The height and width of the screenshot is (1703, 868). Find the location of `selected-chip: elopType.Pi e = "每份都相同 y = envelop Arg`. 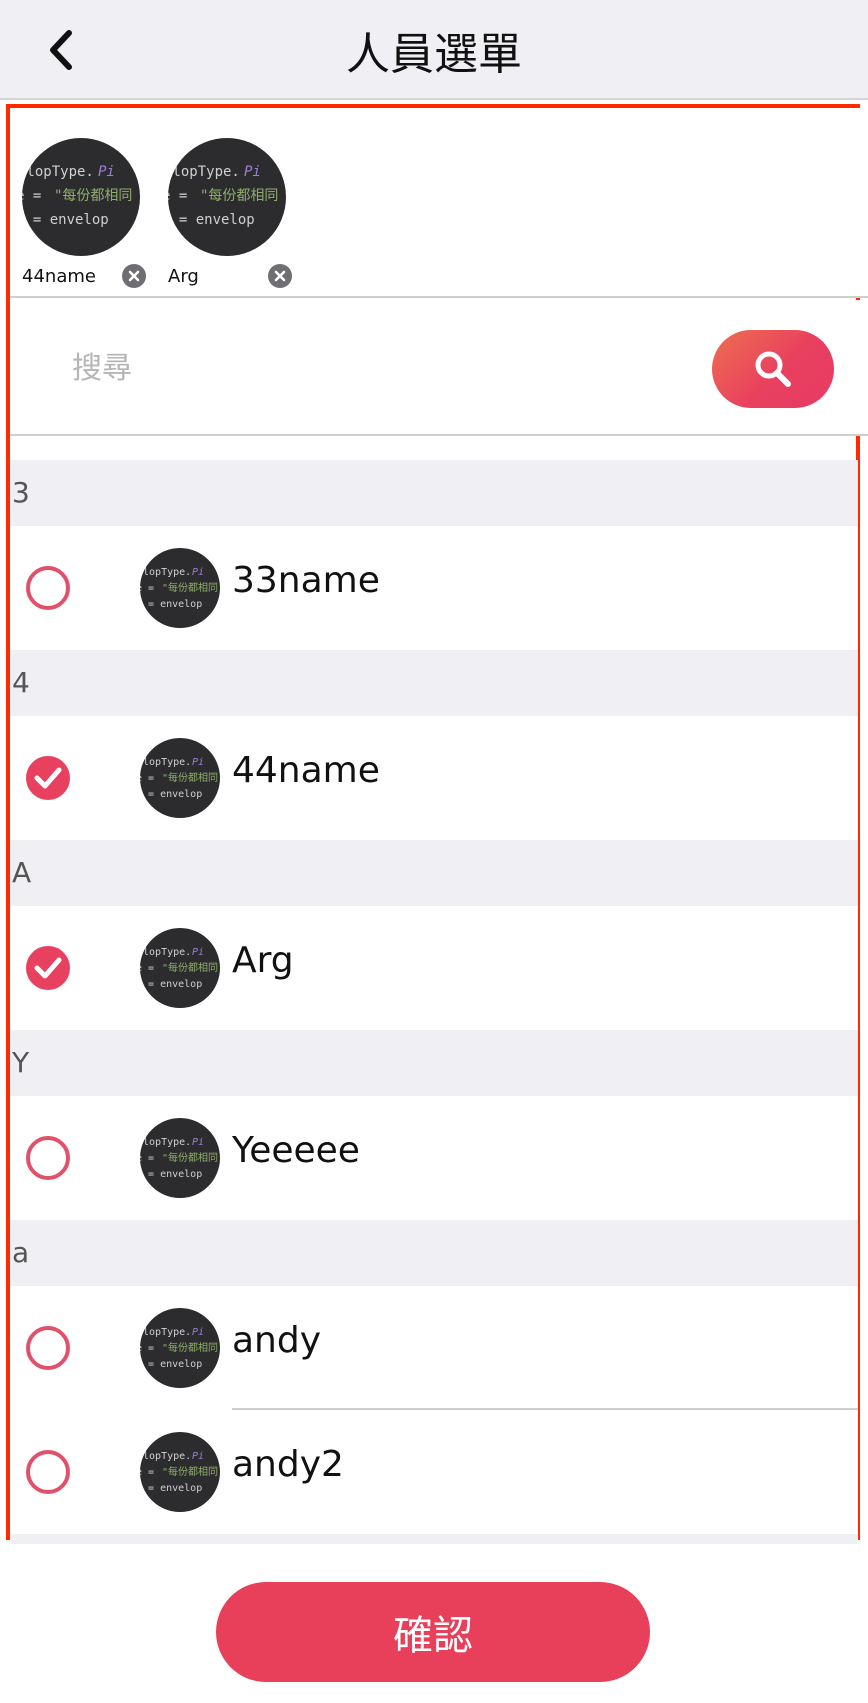

selected-chip: elopType.Pi e = "每份都相同 y = envelop Arg is located at coordinates (233, 213).